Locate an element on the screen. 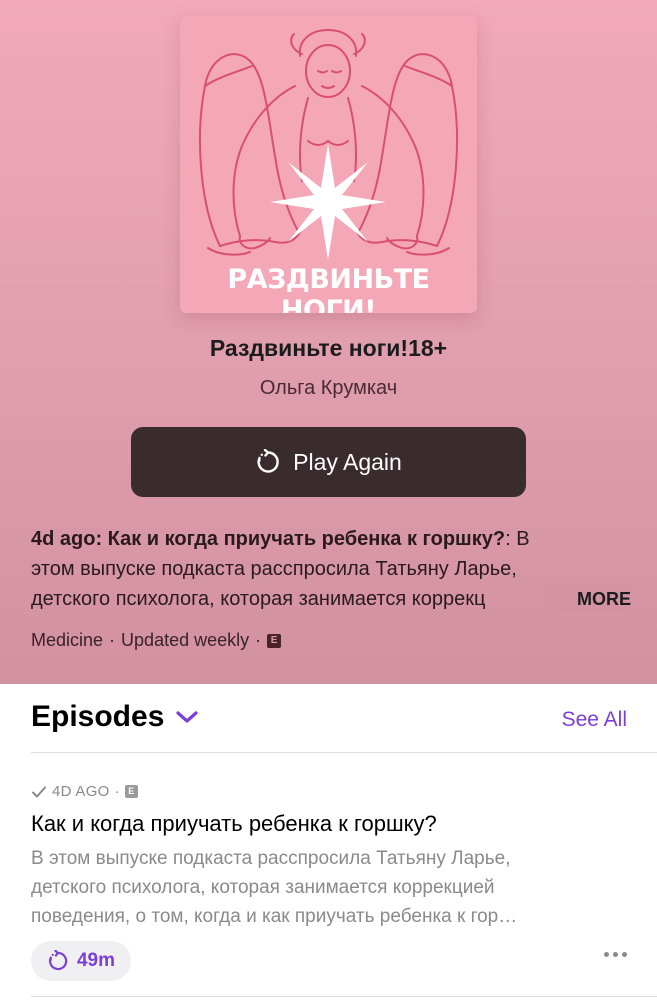  episode-duration: 49m is located at coordinates (96, 960).